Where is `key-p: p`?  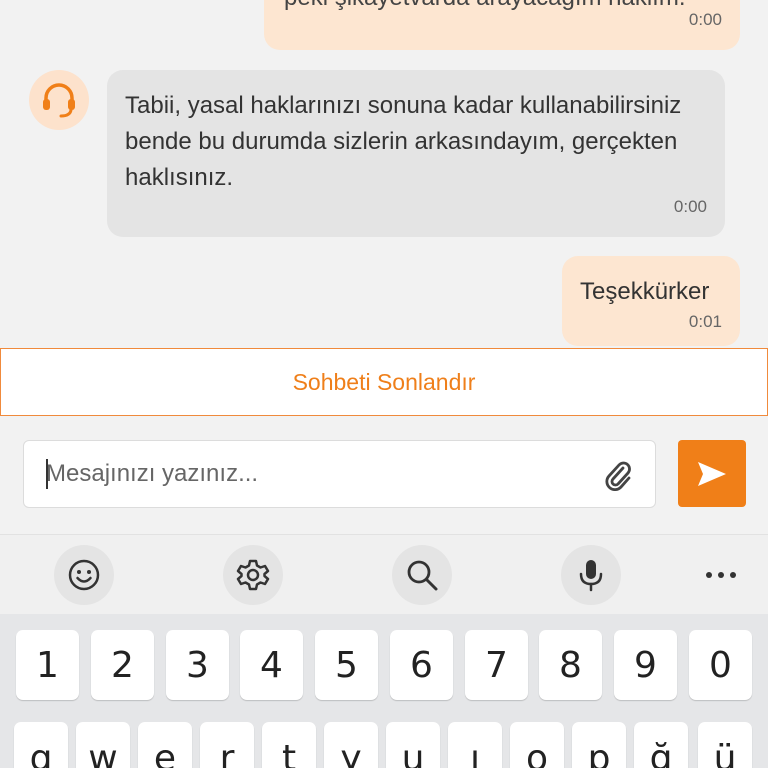
key-p: p is located at coordinates (599, 745).